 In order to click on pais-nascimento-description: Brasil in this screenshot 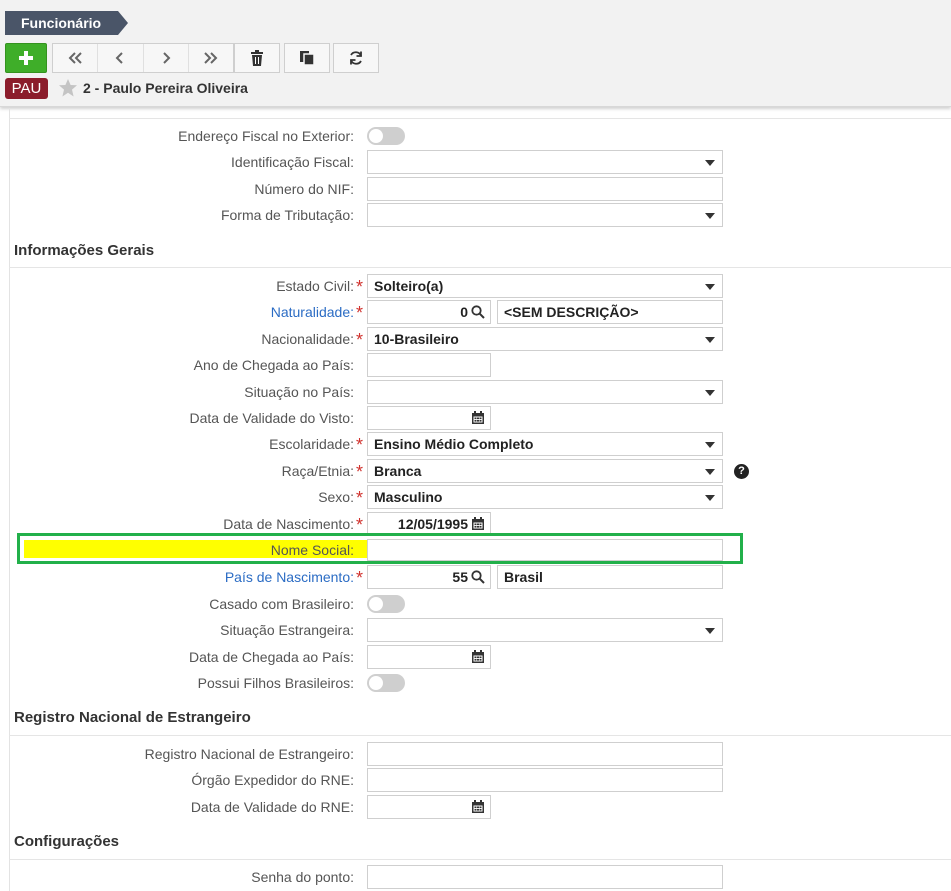, I will do `click(610, 577)`.